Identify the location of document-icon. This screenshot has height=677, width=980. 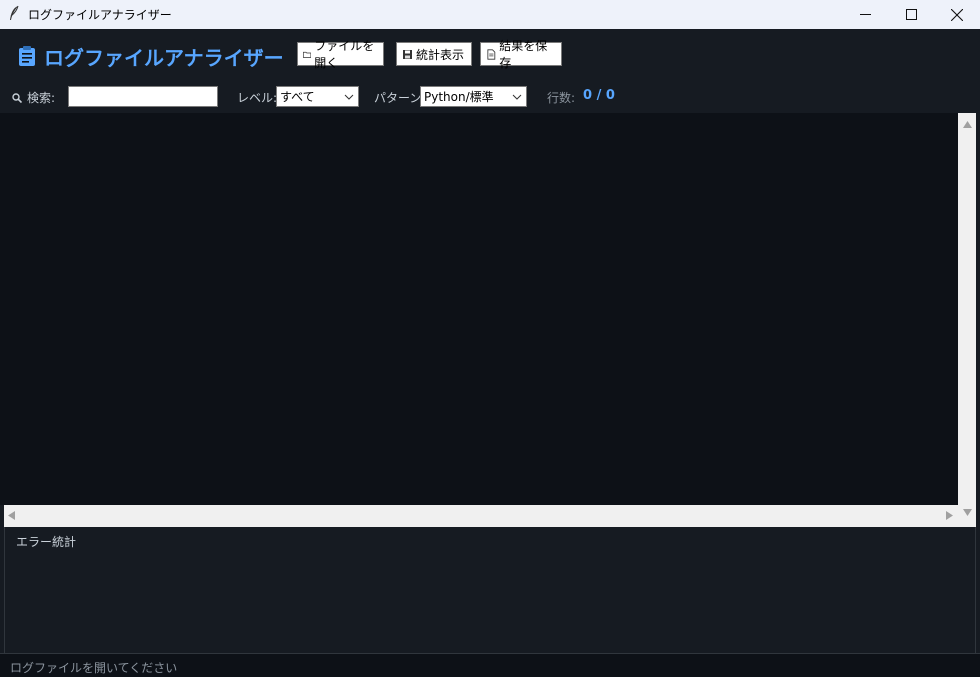
(491, 54).